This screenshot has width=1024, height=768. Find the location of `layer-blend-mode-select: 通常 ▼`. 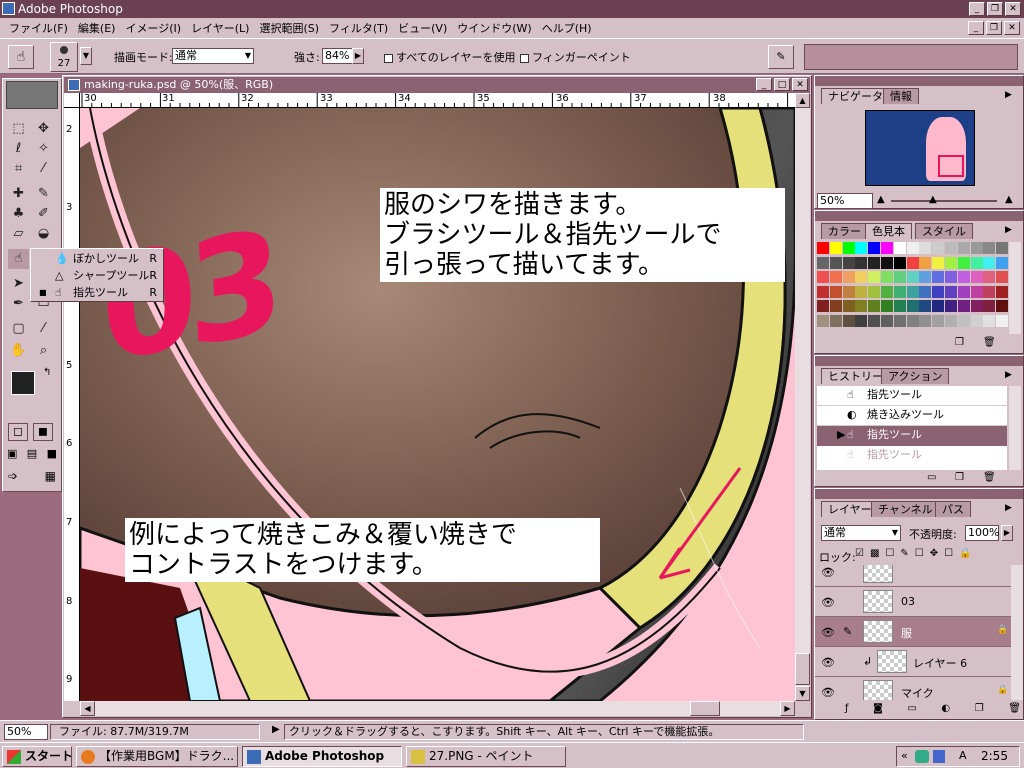

layer-blend-mode-select: 通常 ▼ is located at coordinates (861, 533).